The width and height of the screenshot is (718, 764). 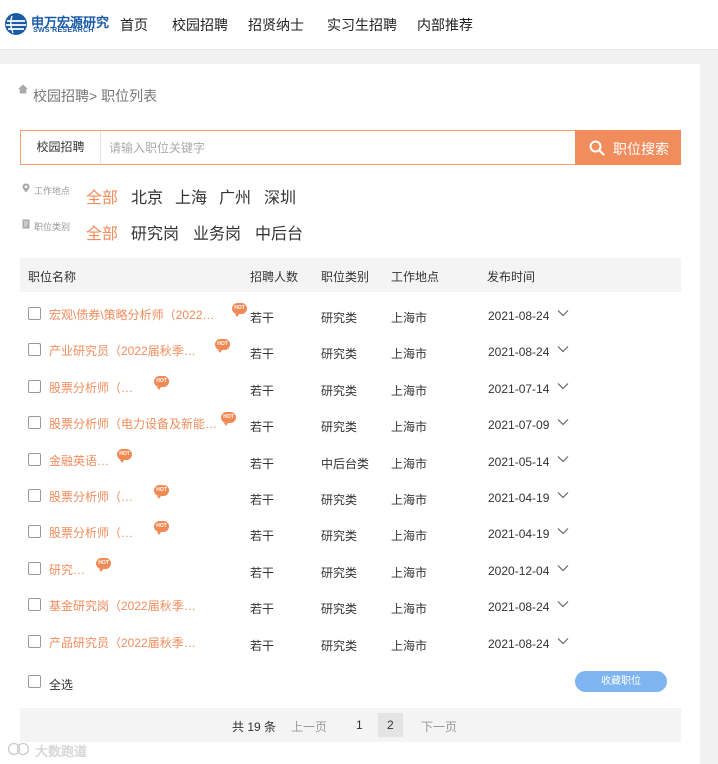 What do you see at coordinates (235, 196) in the screenshot?
I see `location-option-guangzhou: 广州` at bounding box center [235, 196].